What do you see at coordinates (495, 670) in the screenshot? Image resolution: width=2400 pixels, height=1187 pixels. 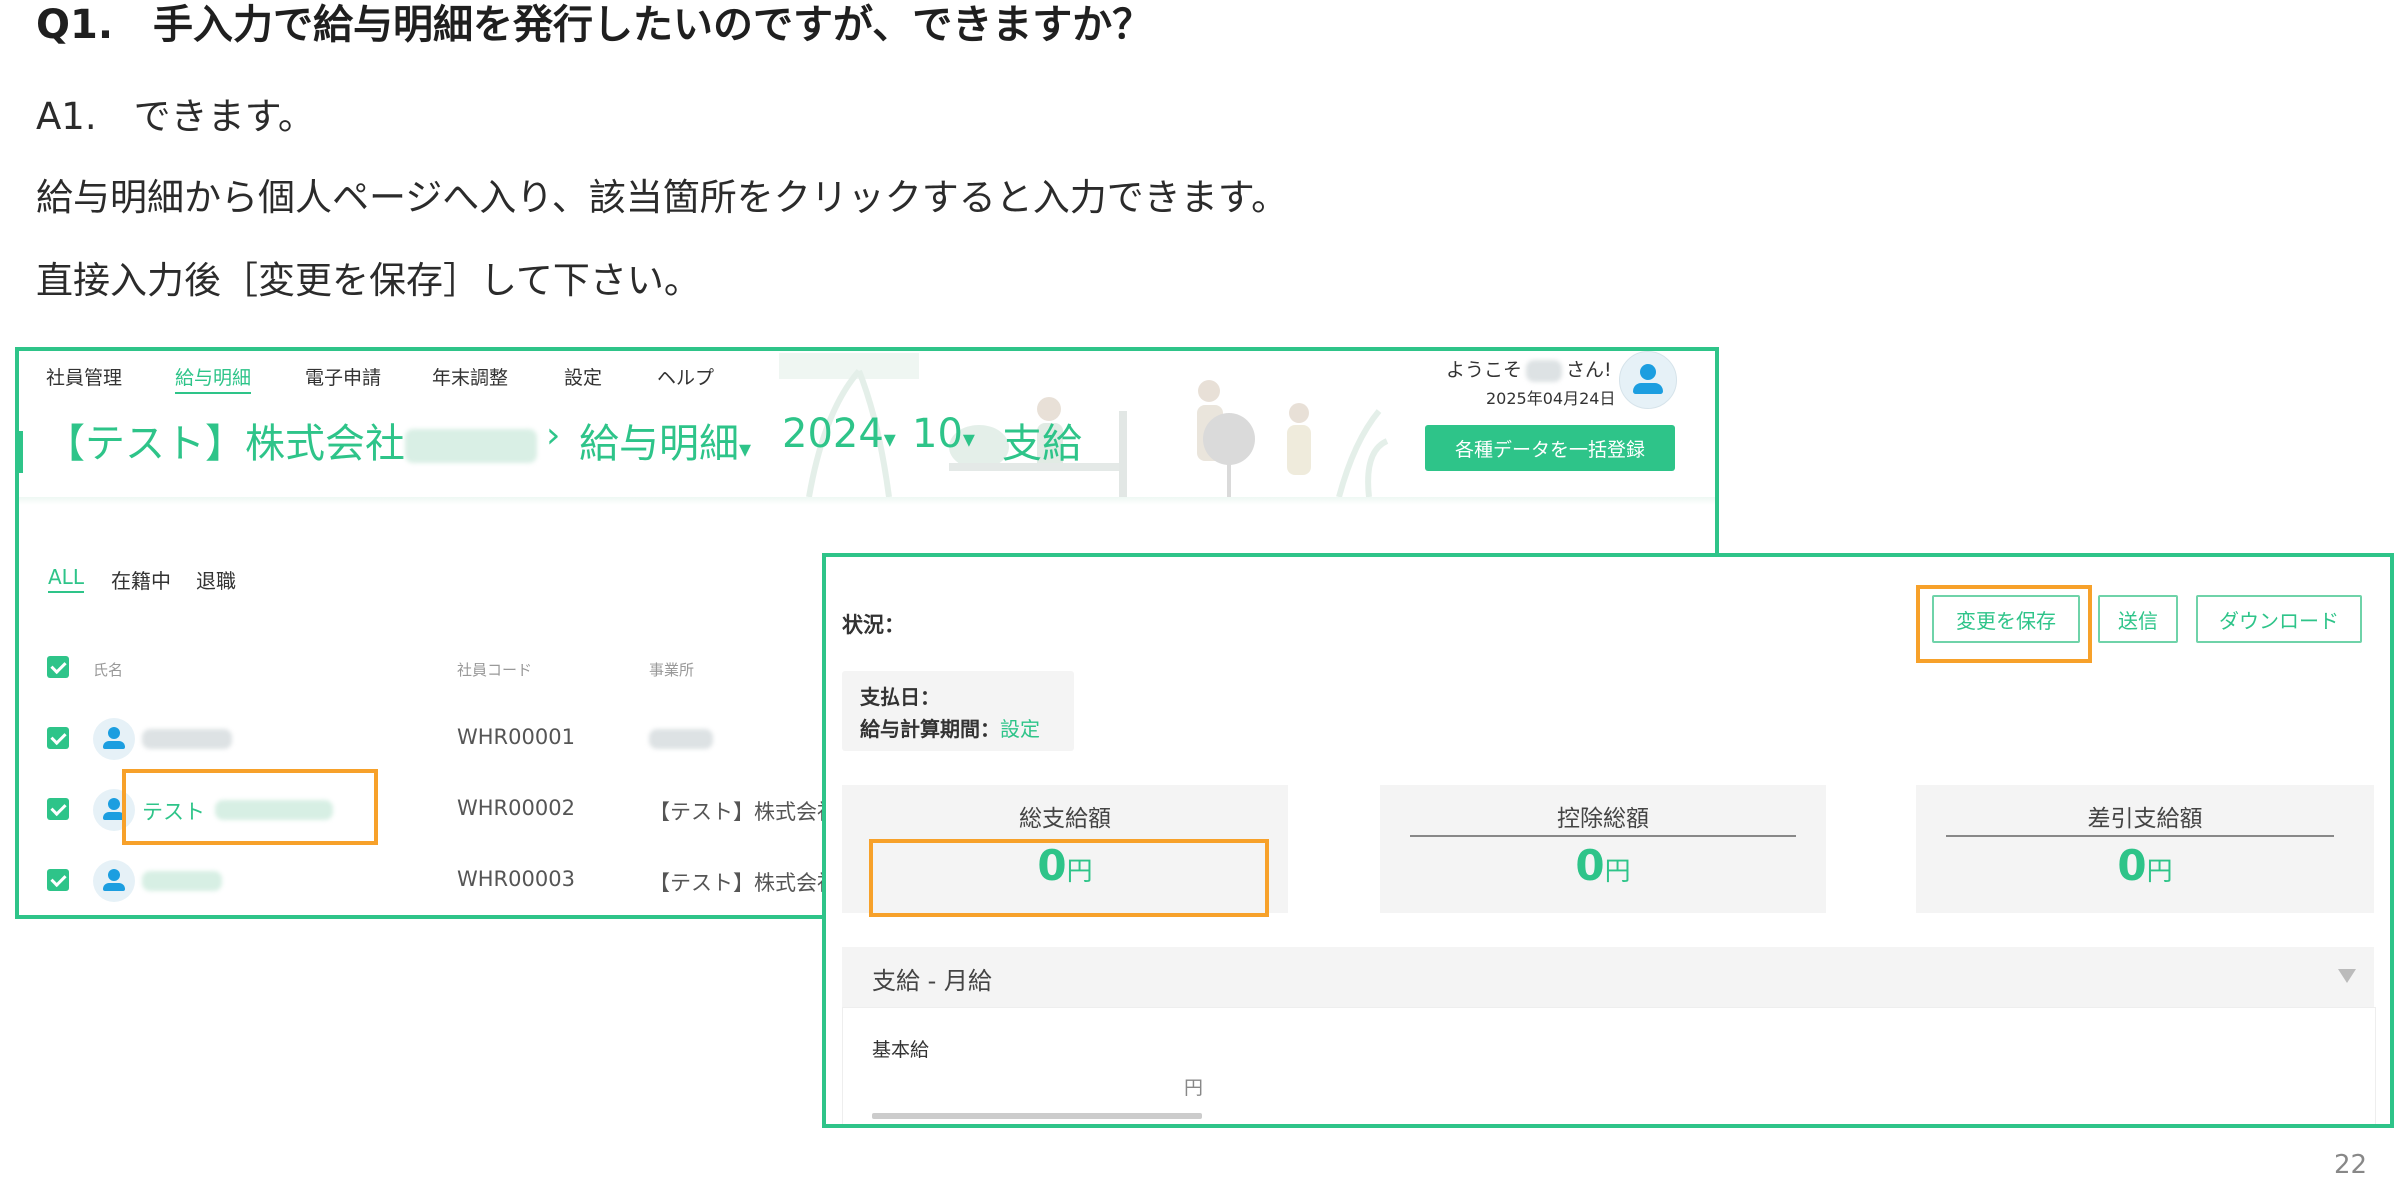 I see `column-header-code: 社員コード` at bounding box center [495, 670].